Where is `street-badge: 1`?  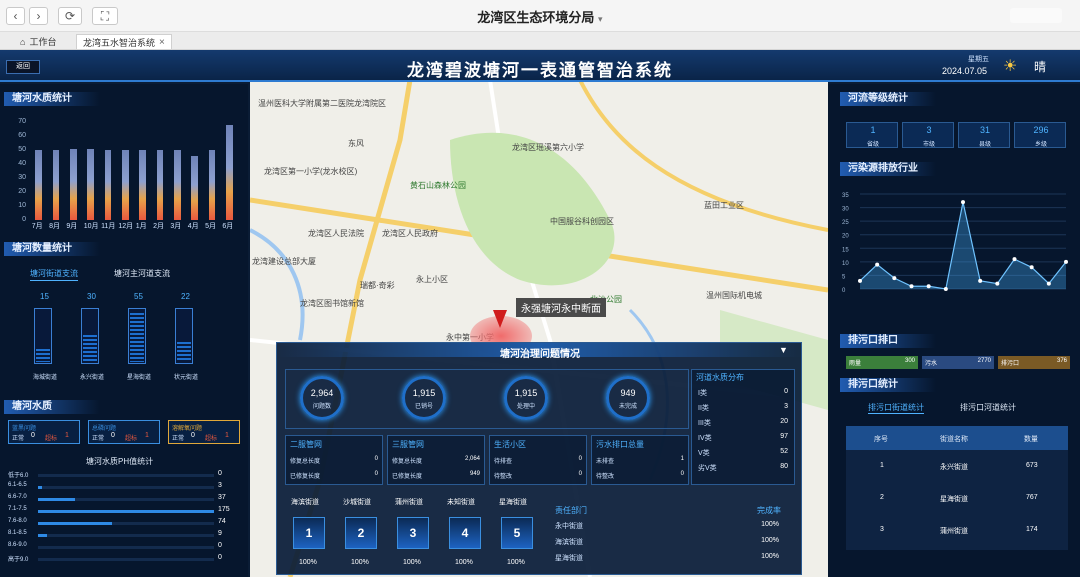
street-badge: 1 is located at coordinates (309, 533).